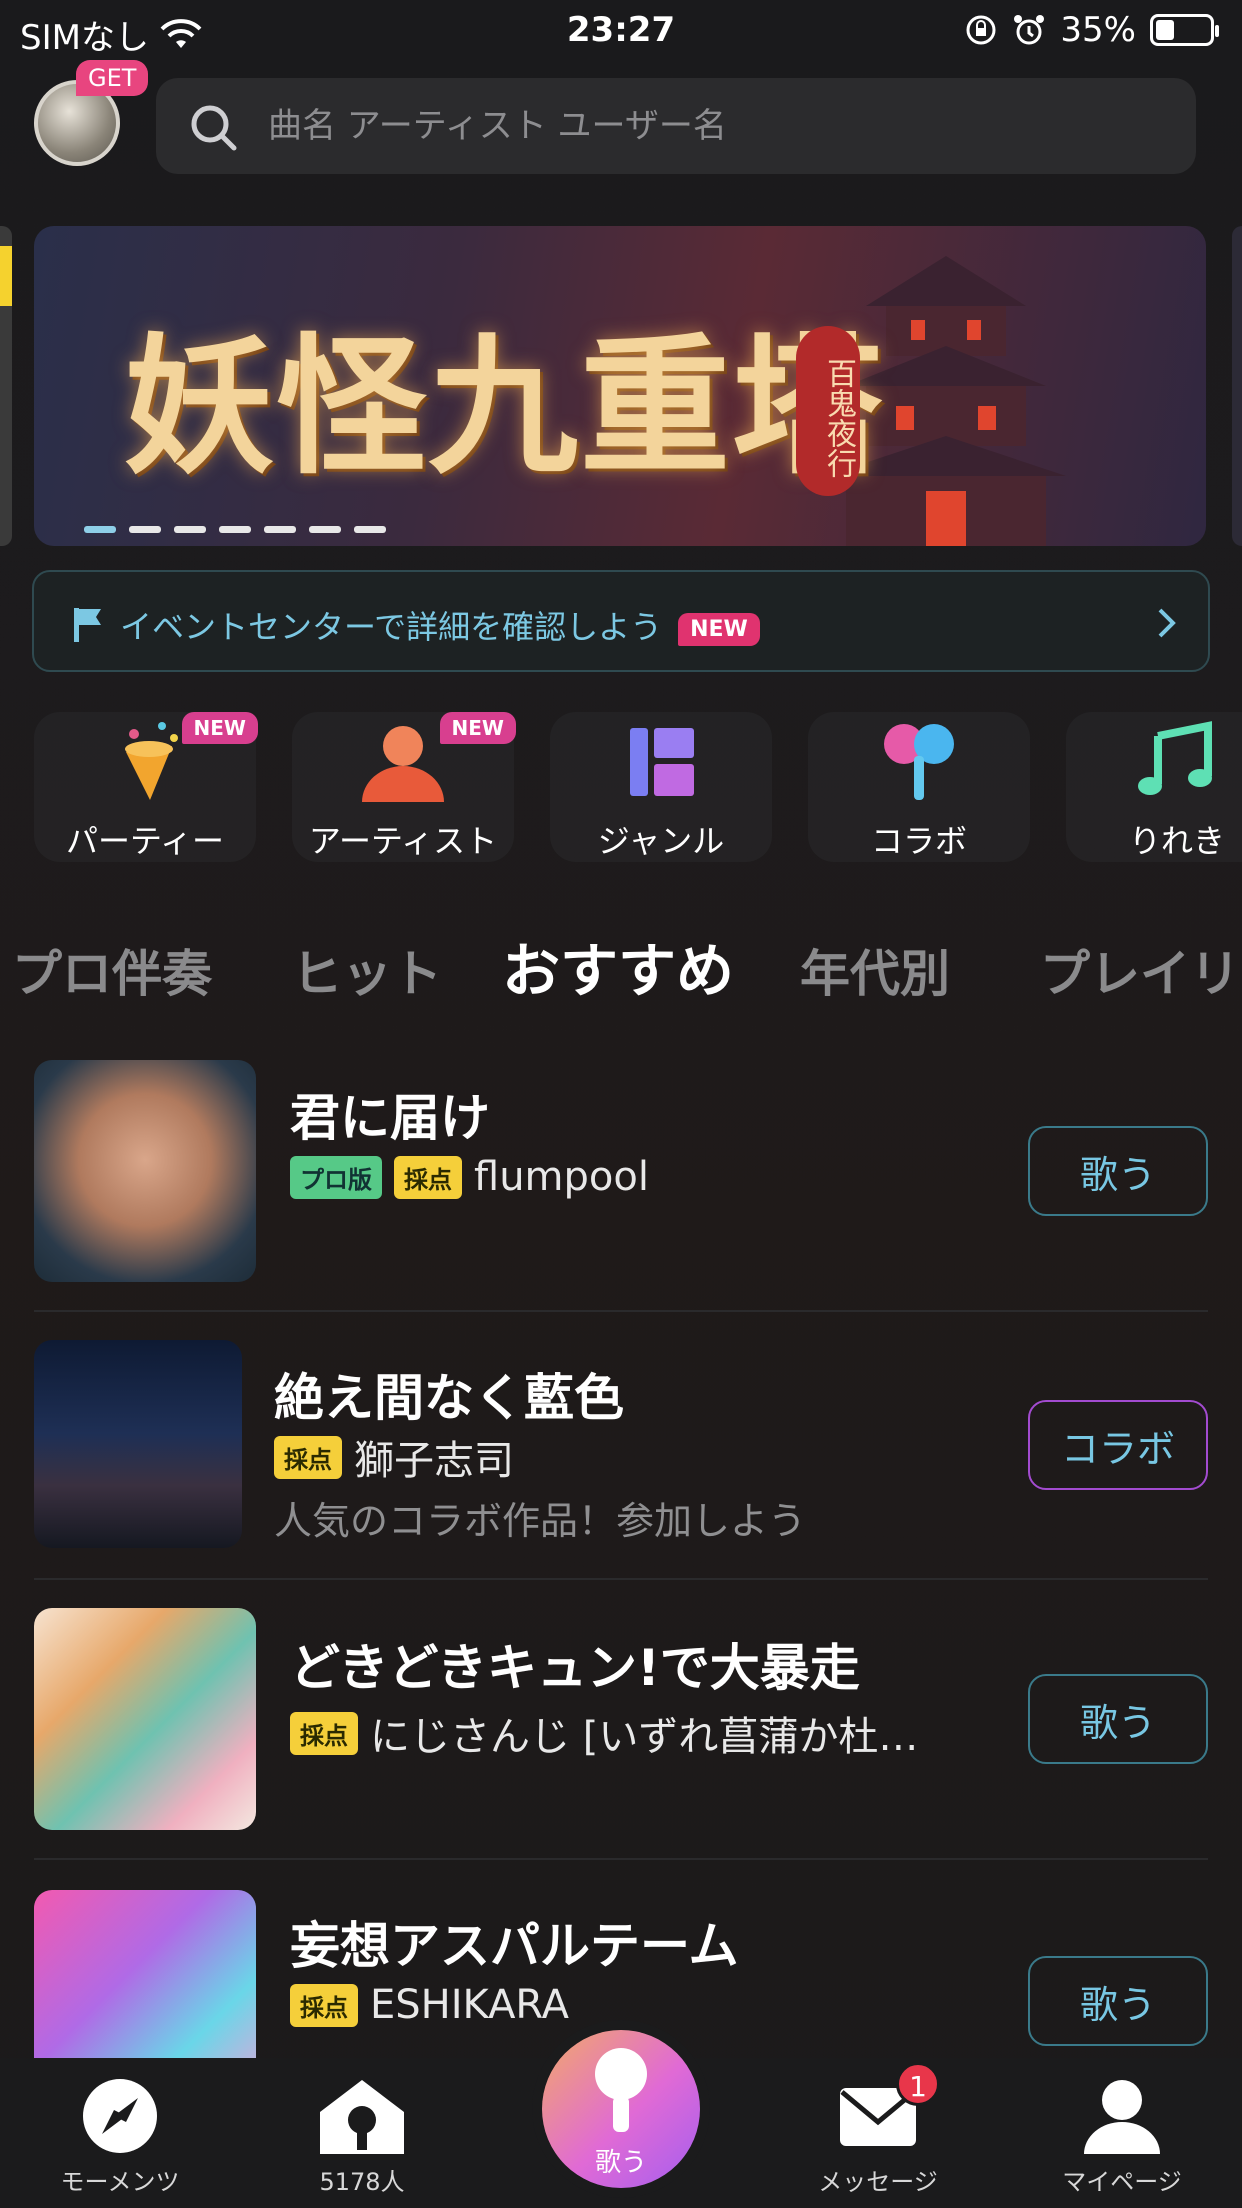 This screenshot has width=1242, height=2208. I want to click on song-title: 妄想アスパルテーム, so click(514, 1946).